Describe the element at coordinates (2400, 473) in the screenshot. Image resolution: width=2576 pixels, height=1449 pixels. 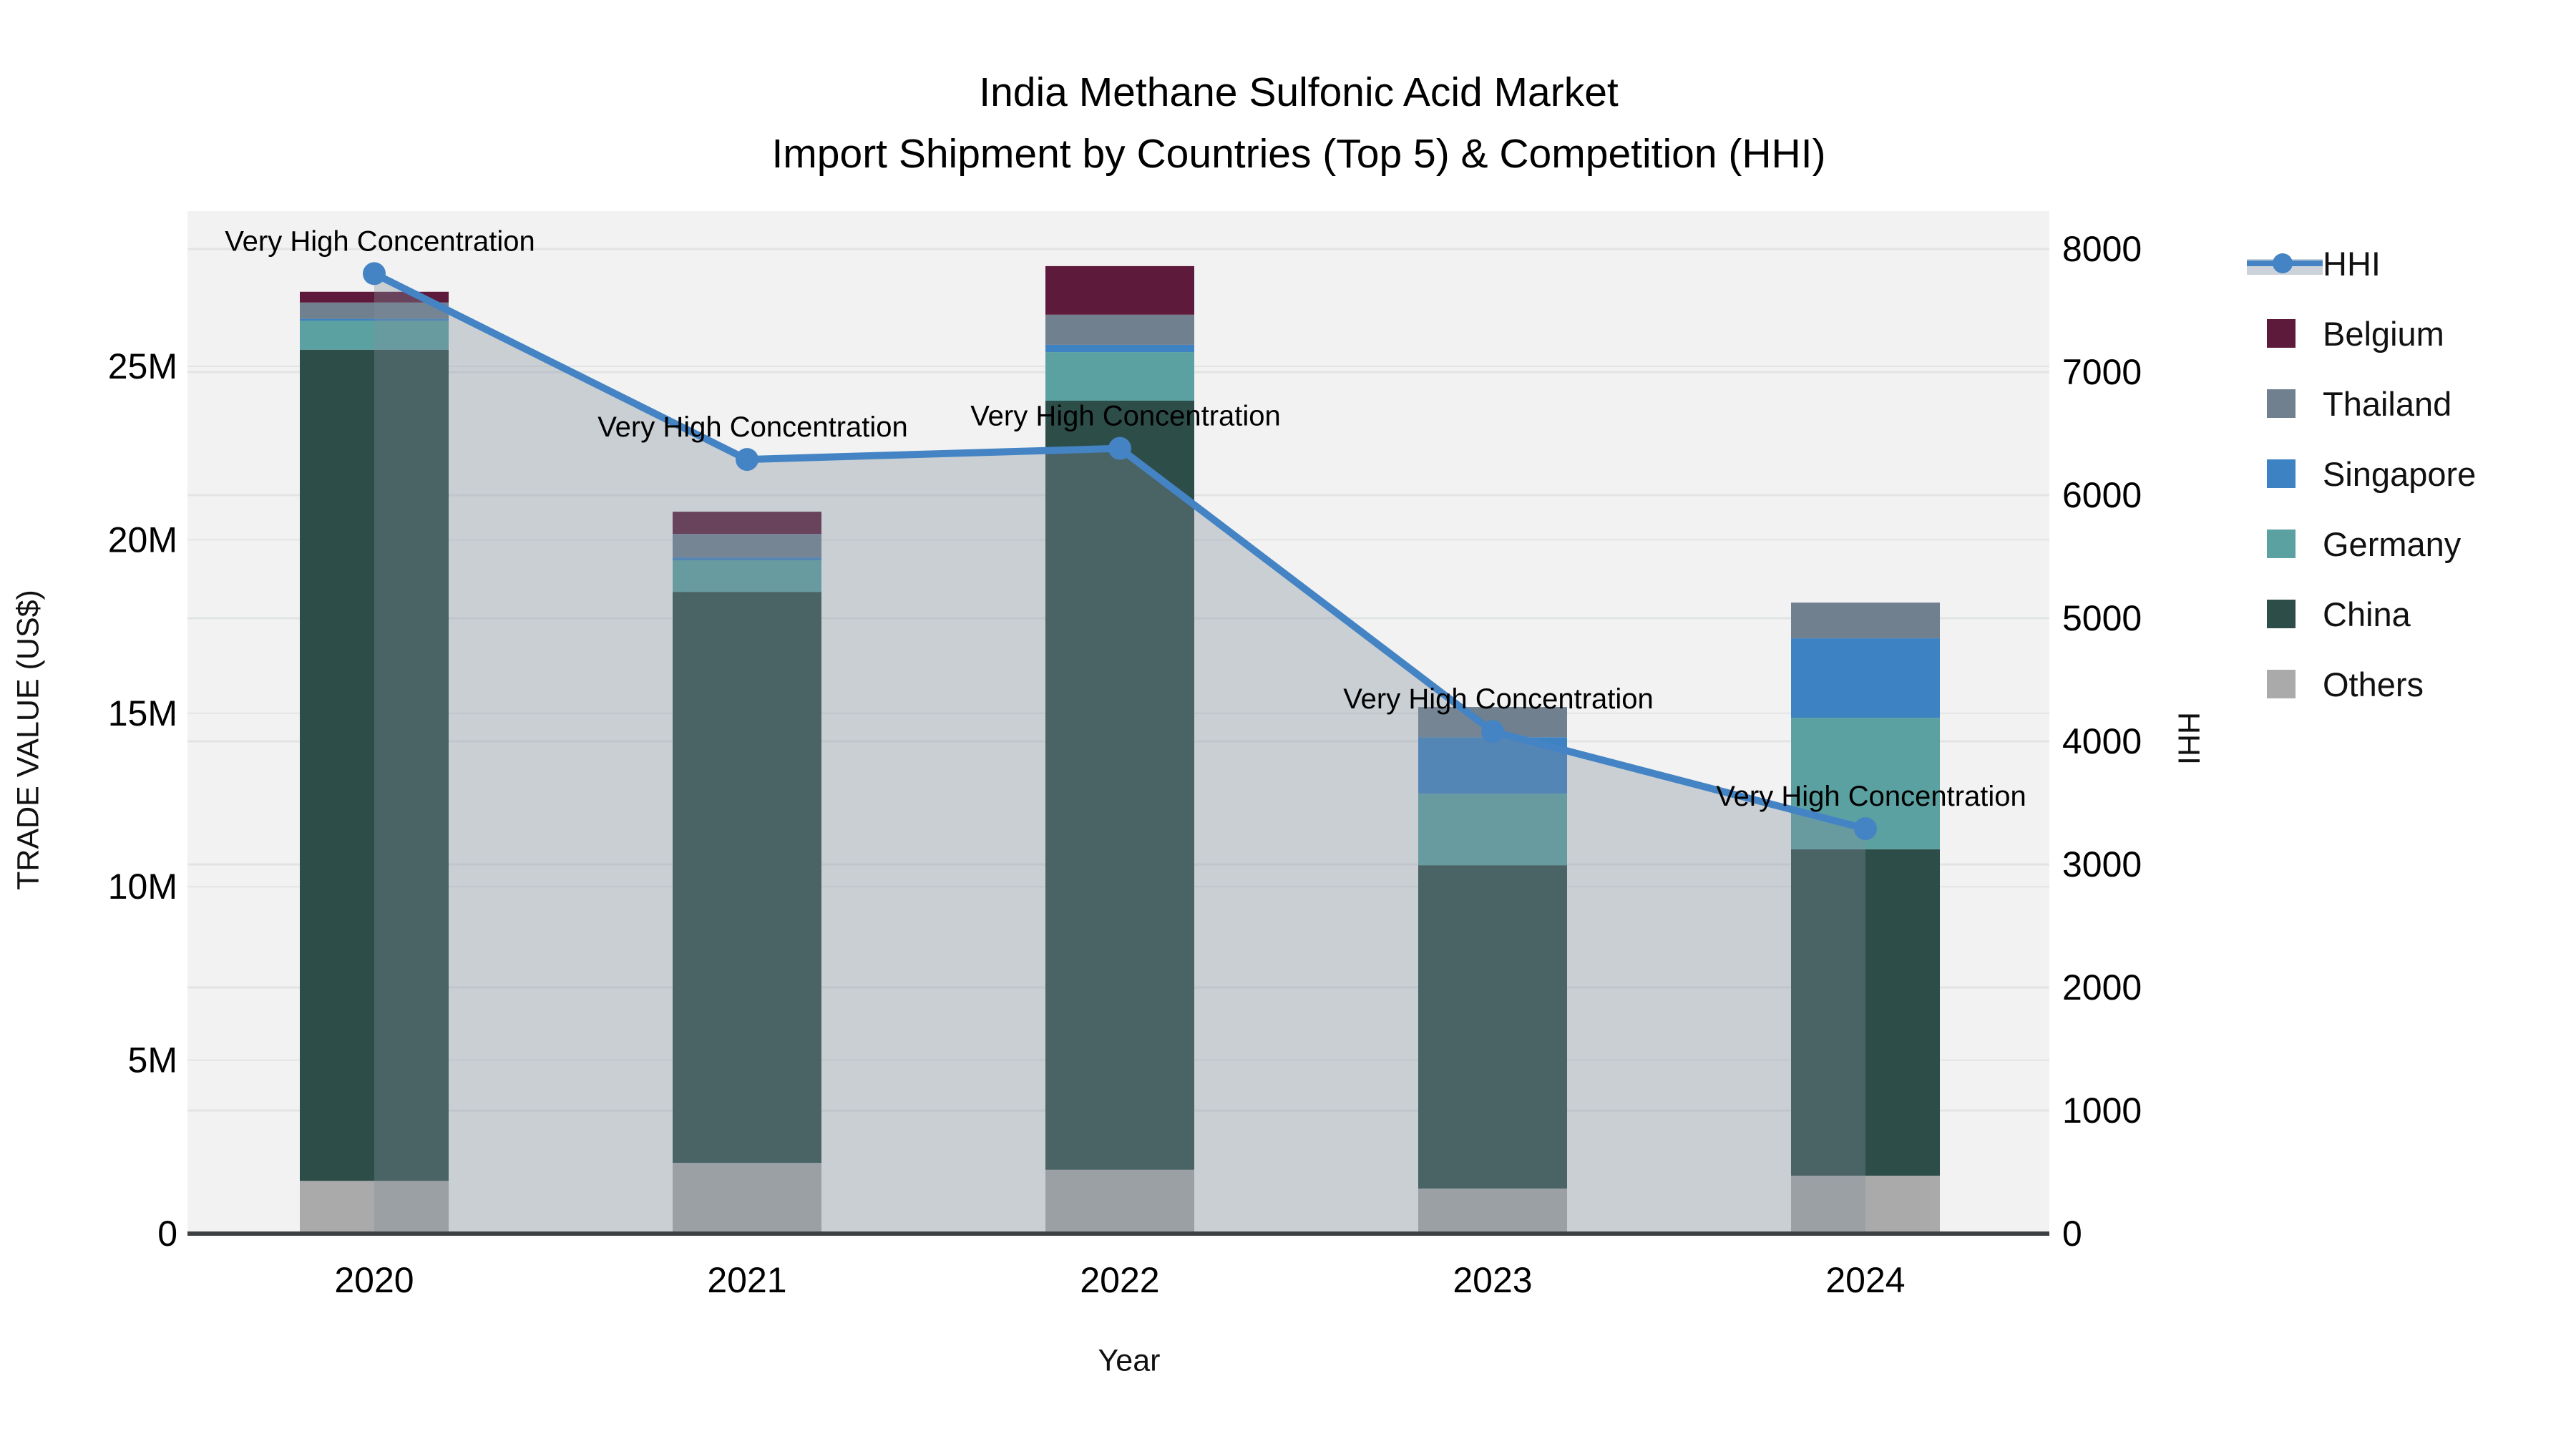
I see `legend-label: Singapore` at that location.